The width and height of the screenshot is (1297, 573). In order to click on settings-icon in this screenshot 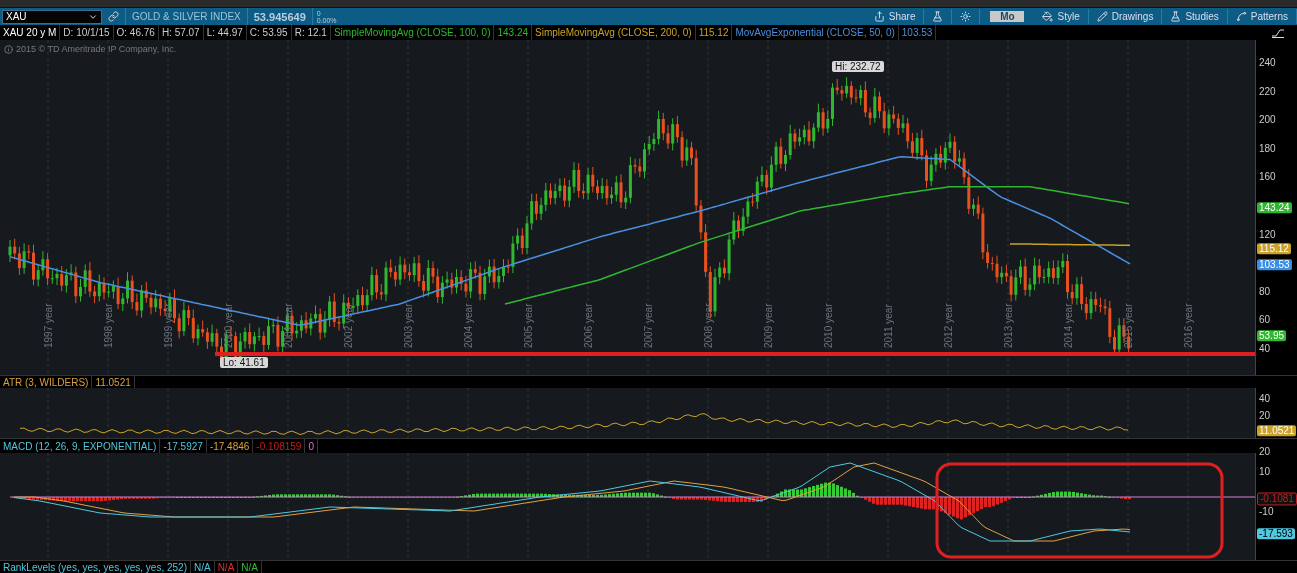, I will do `click(966, 16)`.